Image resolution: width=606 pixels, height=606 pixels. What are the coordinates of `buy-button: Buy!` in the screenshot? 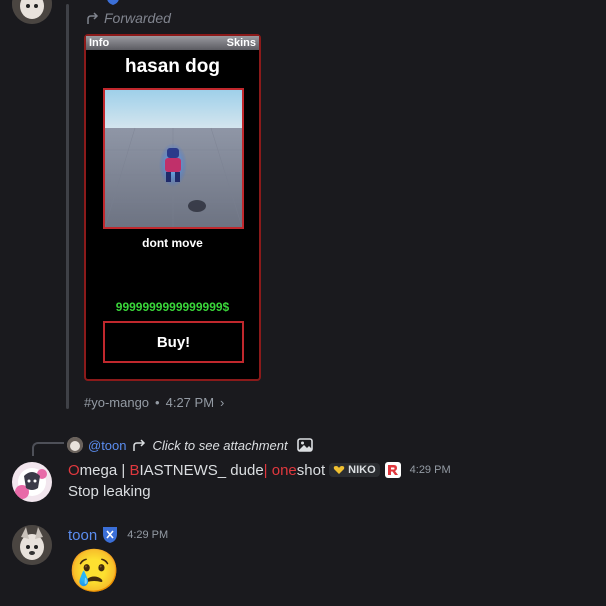 It's located at (173, 342).